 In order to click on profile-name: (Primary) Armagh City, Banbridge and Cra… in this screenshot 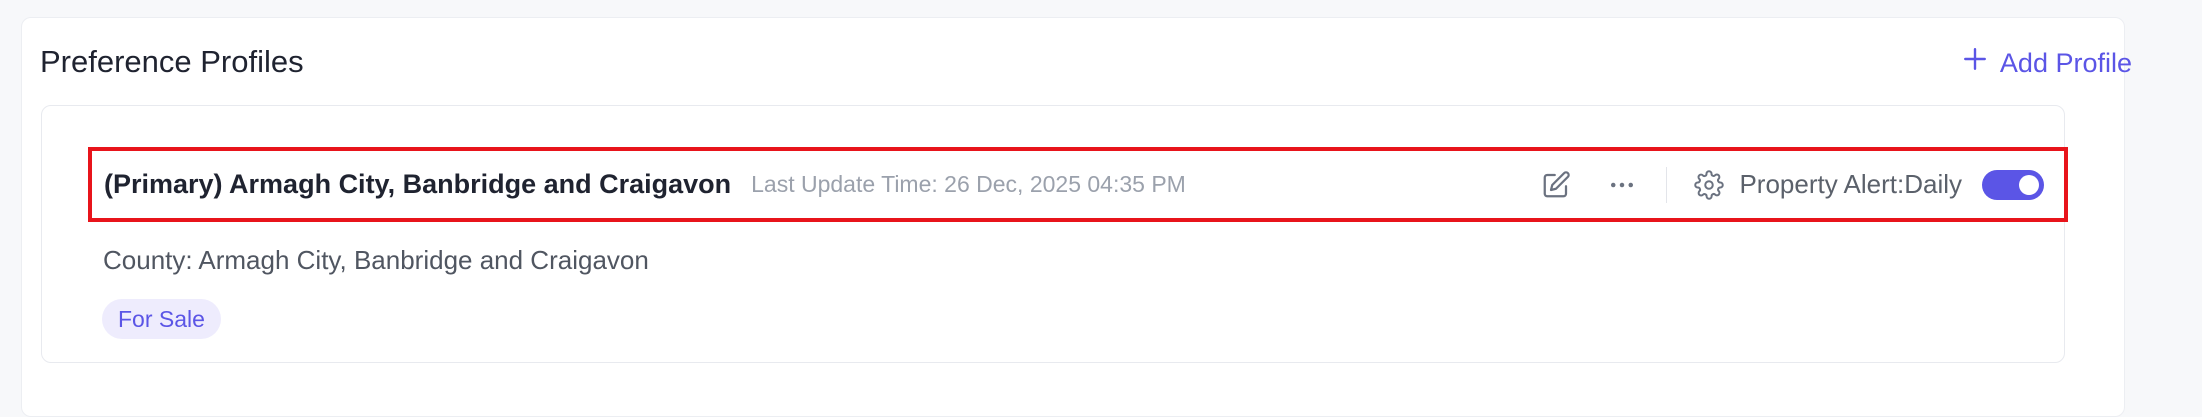, I will do `click(418, 184)`.